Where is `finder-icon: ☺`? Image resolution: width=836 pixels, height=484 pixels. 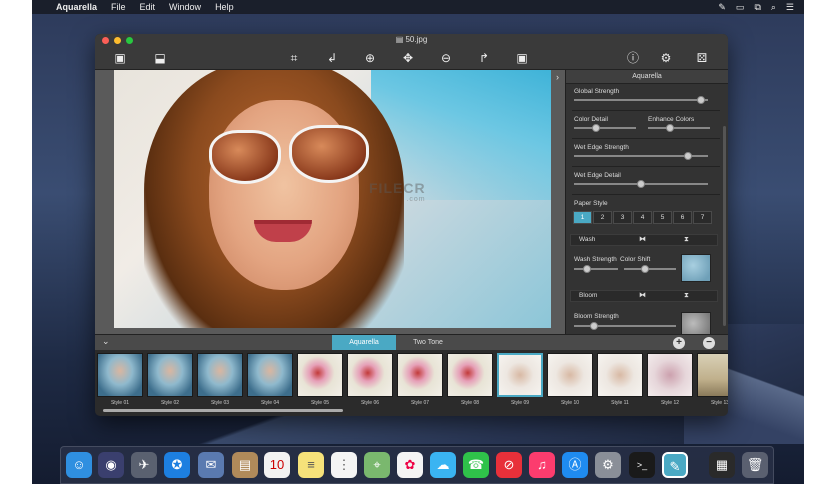 finder-icon: ☺ is located at coordinates (79, 465).